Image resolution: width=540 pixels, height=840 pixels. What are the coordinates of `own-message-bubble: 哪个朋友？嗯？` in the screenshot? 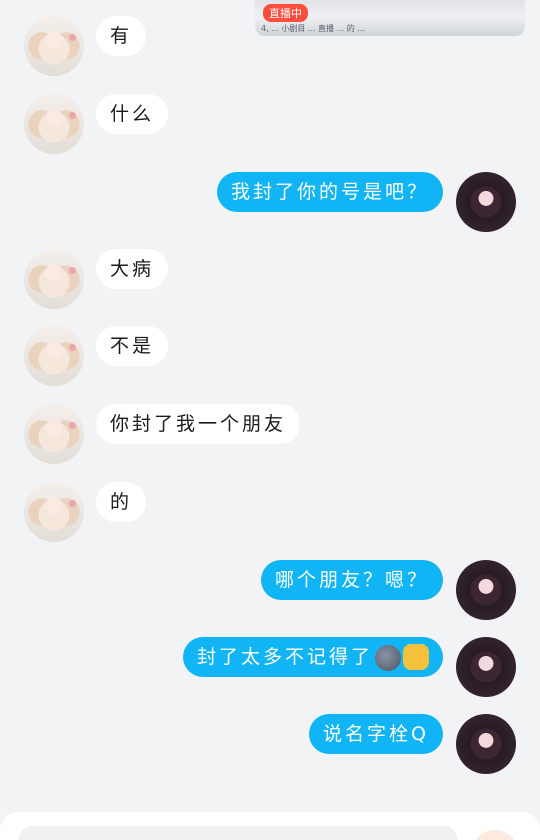 It's located at (351, 580).